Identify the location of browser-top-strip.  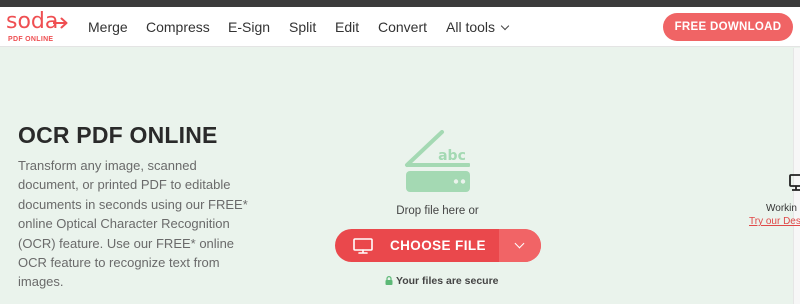
(400, 3).